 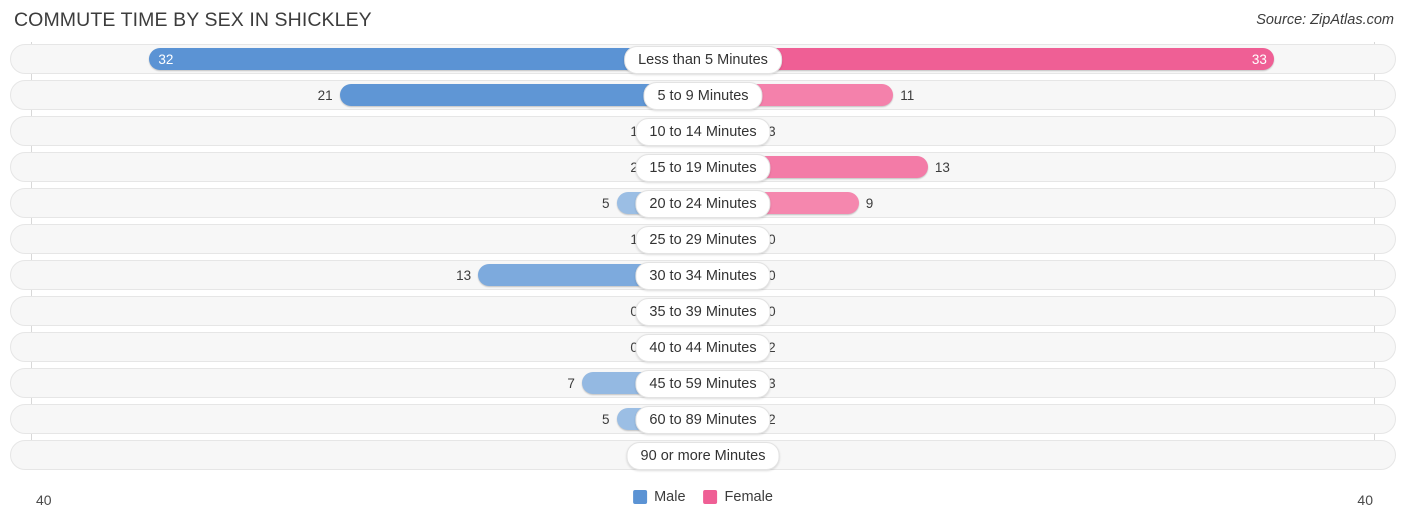 I want to click on chart-footer: 40 40 Male Female, so click(x=703, y=503).